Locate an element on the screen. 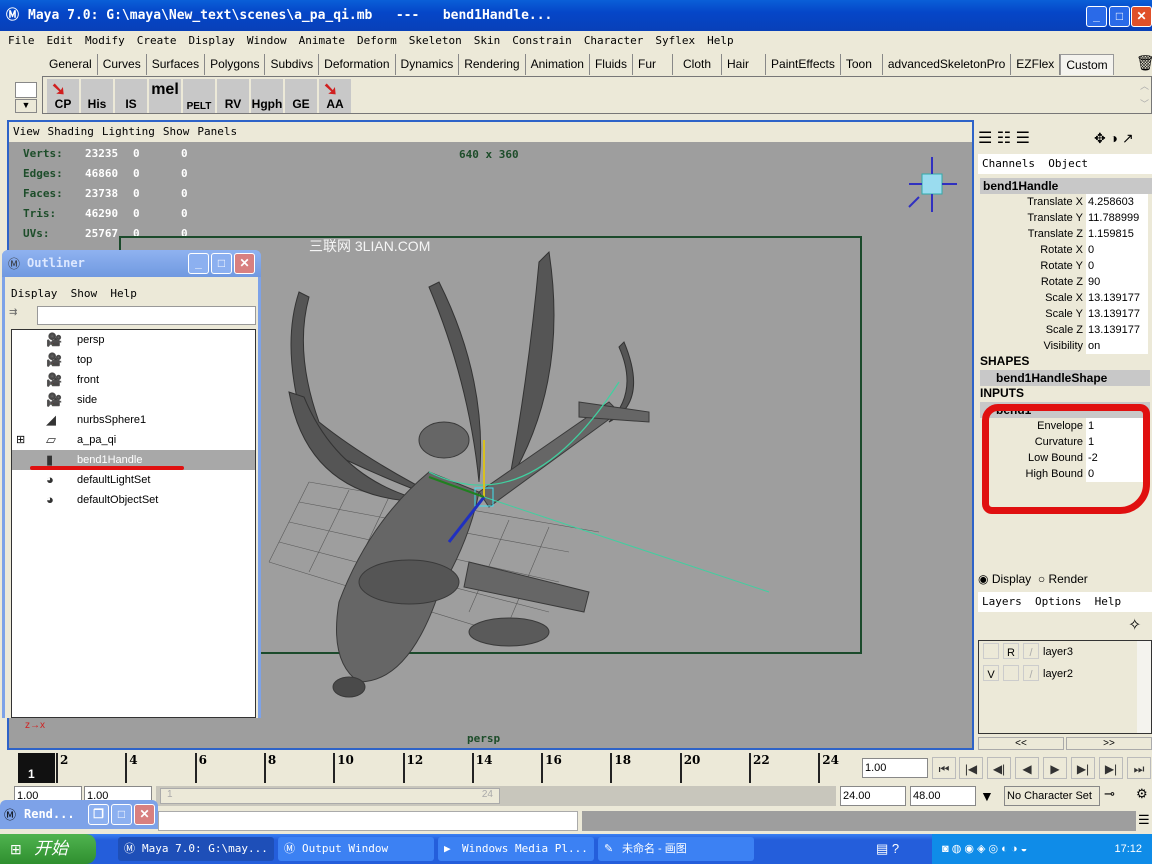  shelf-button-mel: mel is located at coordinates (165, 96).